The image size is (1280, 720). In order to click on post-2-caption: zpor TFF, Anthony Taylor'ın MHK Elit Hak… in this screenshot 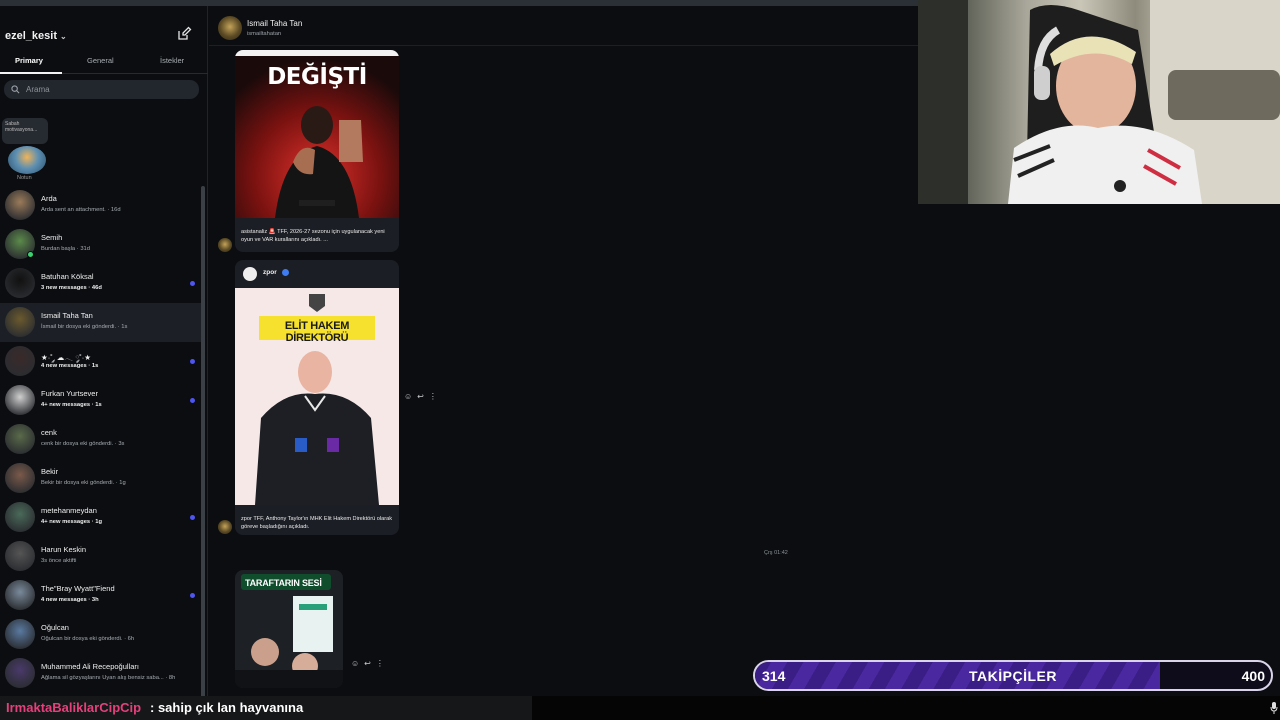, I will do `click(317, 523)`.